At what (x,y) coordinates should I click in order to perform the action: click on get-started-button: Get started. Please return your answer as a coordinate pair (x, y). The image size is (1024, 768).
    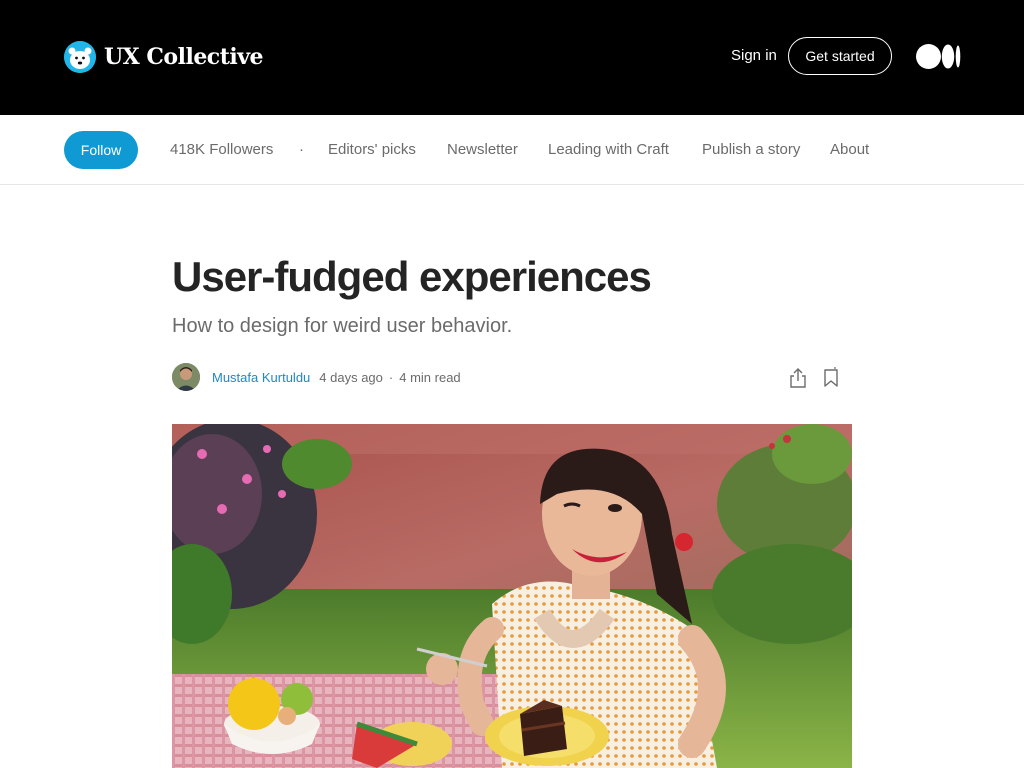
    Looking at the image, I should click on (840, 56).